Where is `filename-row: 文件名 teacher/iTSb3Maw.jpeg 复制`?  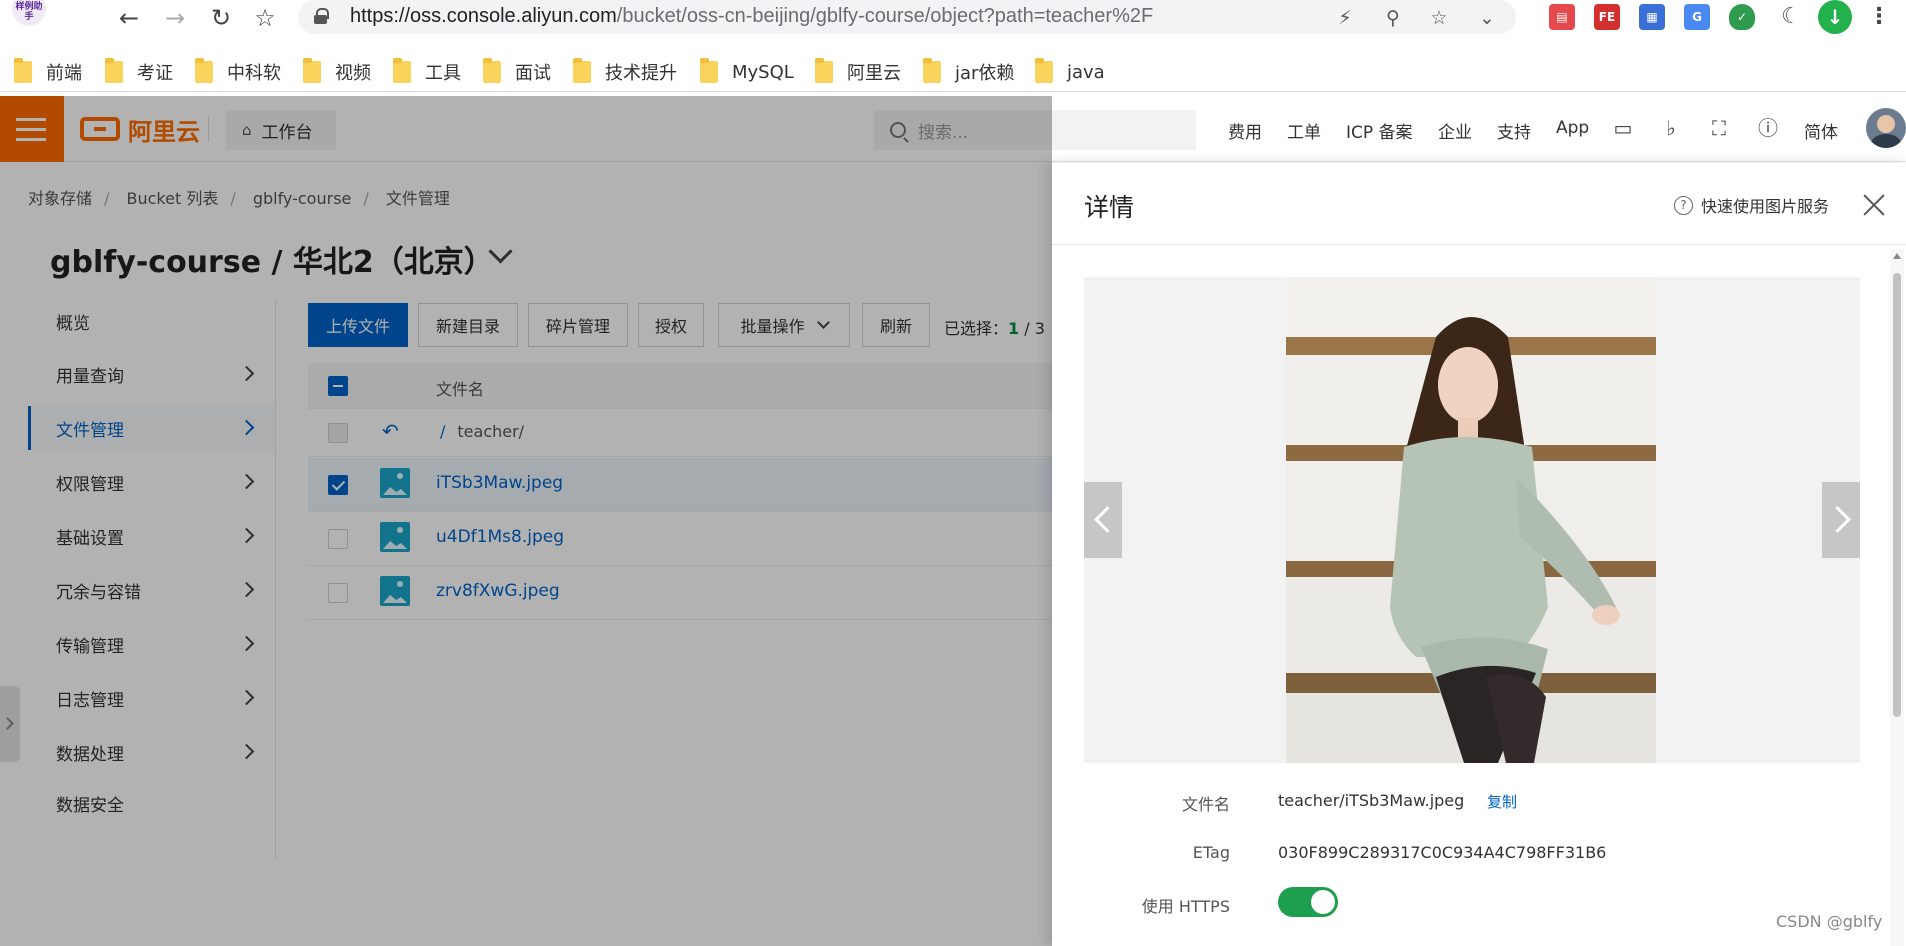 filename-row: 文件名 teacher/iTSb3Maw.jpeg 复制 is located at coordinates (1462, 806).